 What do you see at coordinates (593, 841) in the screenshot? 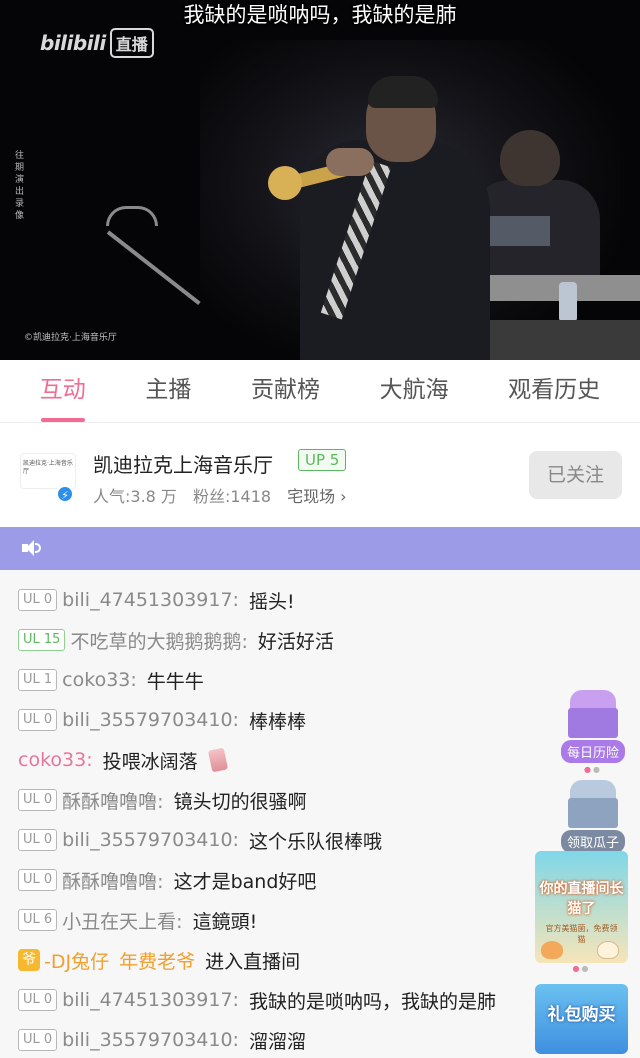
I see `claim-melon-seeds-label: 领取瓜子` at bounding box center [593, 841].